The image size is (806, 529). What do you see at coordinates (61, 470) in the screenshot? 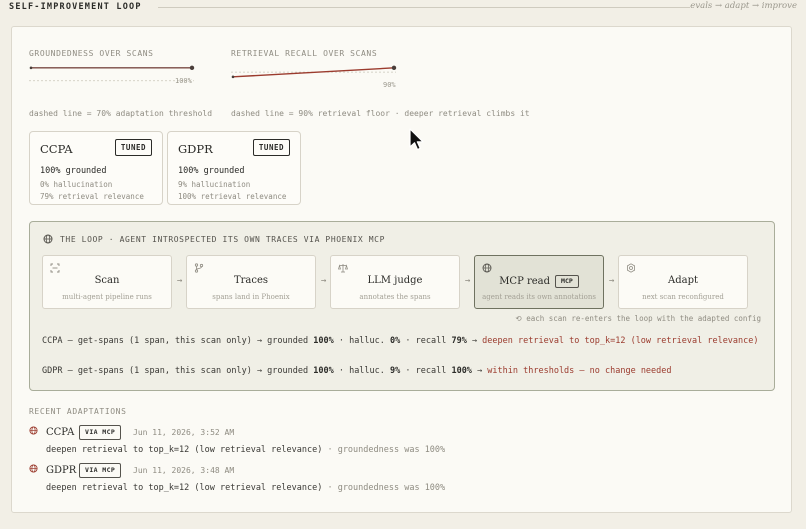
I see `adaptation-name: GDPR` at bounding box center [61, 470].